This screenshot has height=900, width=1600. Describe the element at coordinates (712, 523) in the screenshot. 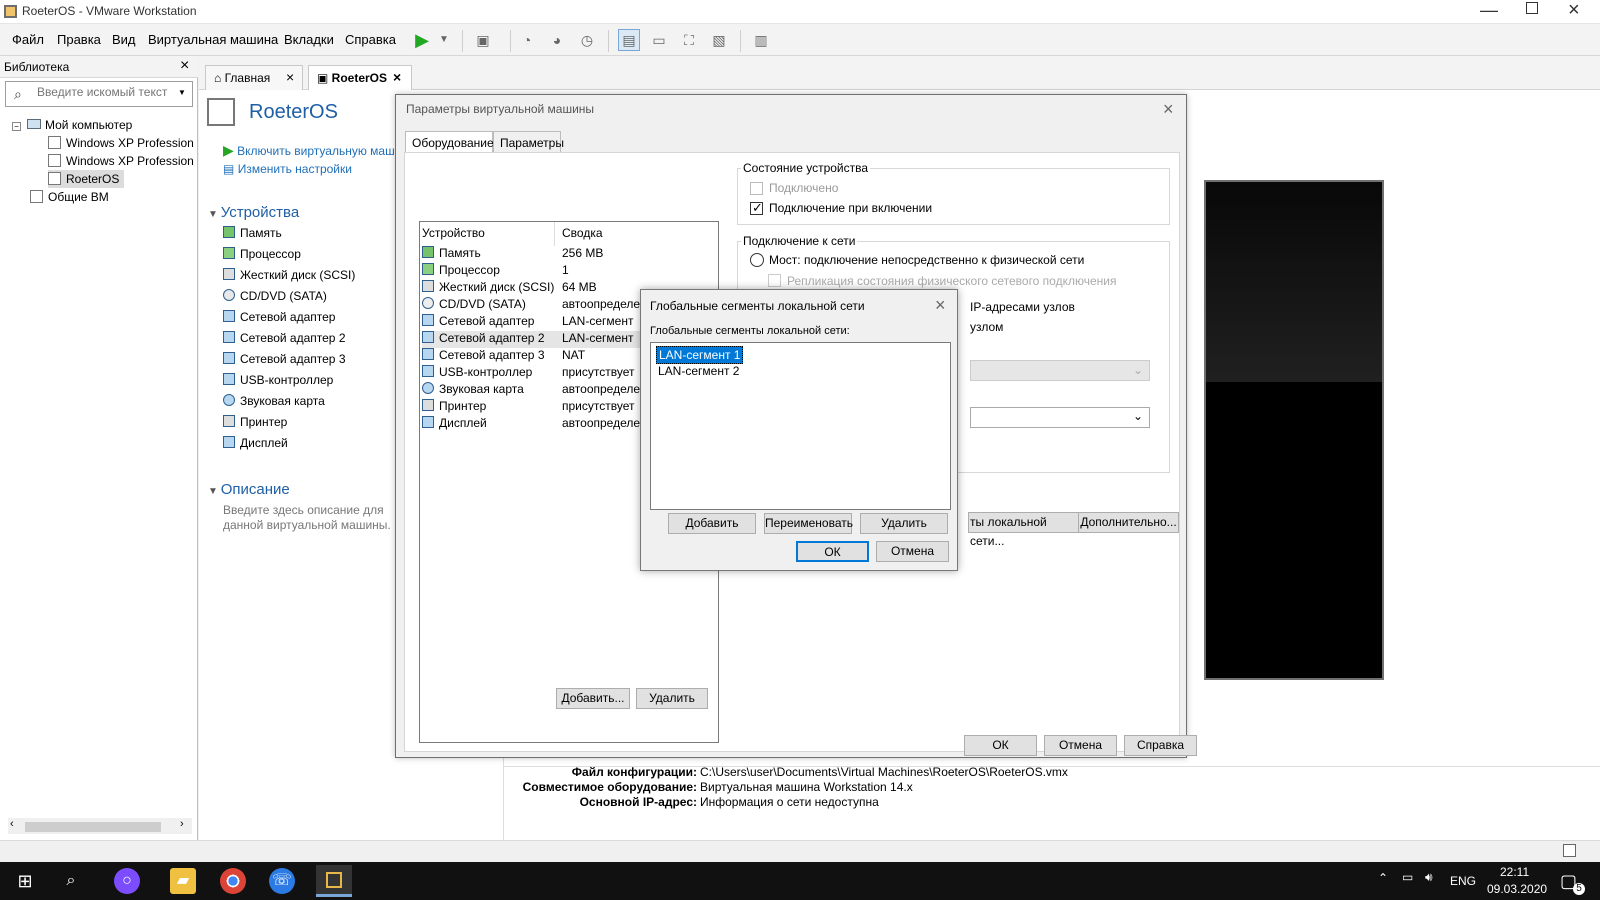

I see `lan-add-button: Добавить` at that location.